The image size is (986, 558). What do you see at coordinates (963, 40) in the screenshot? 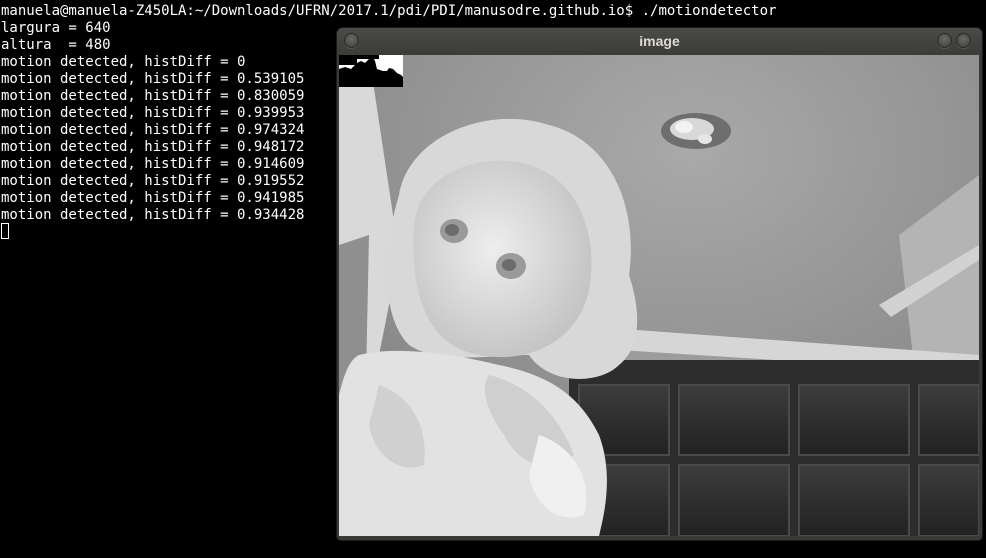
I see `close-icon` at bounding box center [963, 40].